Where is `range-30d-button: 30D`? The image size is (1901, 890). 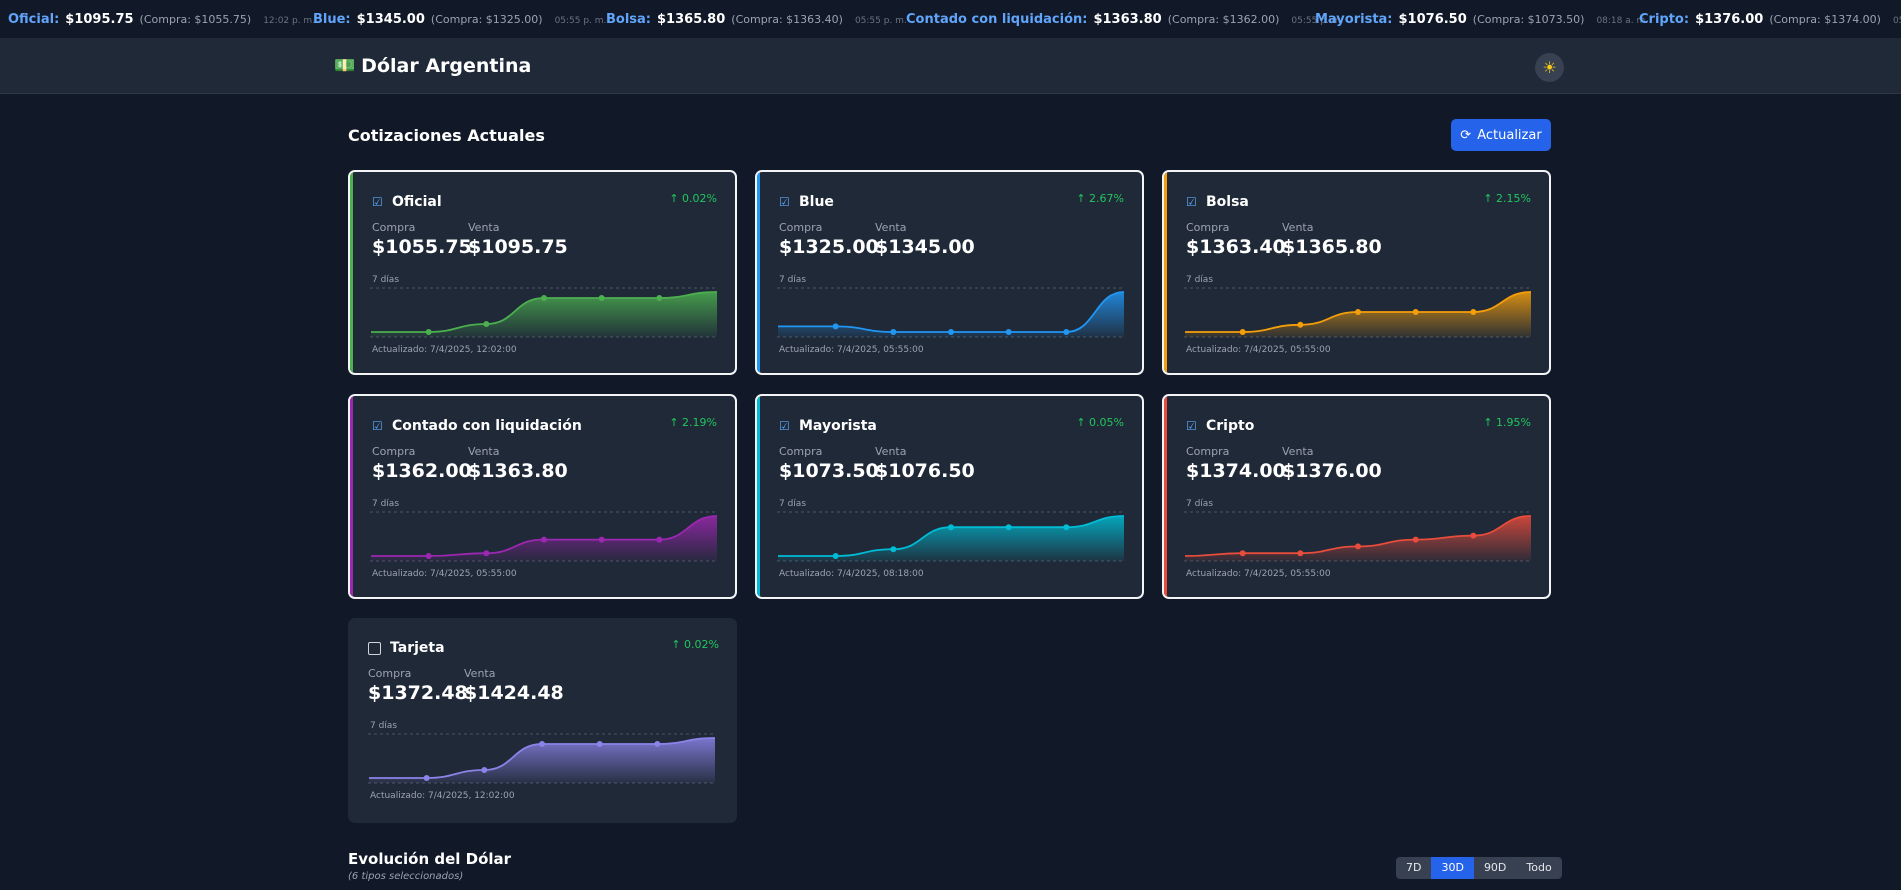
range-30d-button: 30D is located at coordinates (1452, 868).